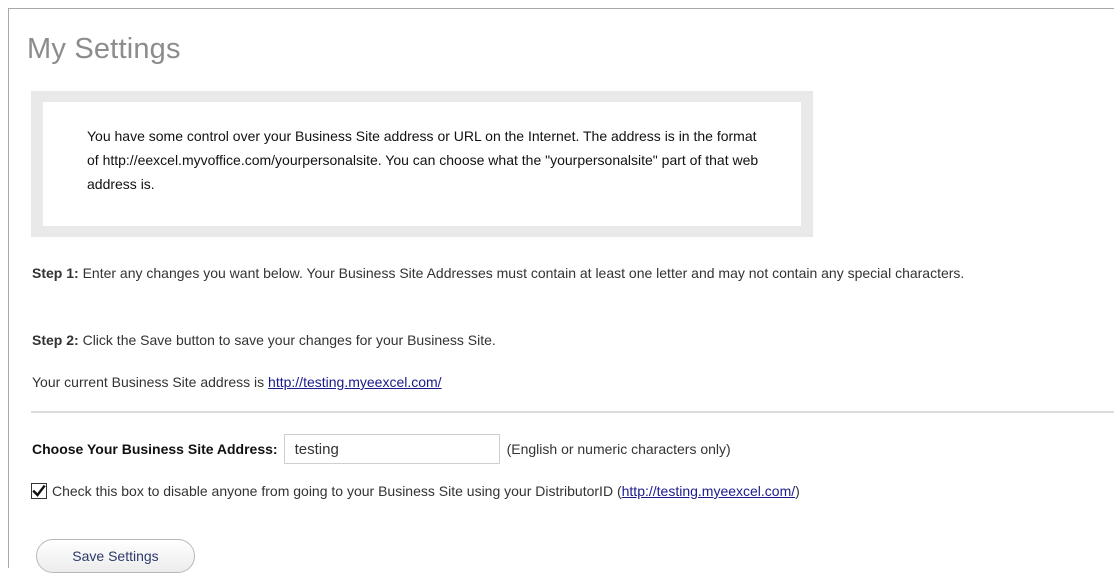 The width and height of the screenshot is (1114, 573). What do you see at coordinates (150, 382) in the screenshot?
I see `current-address-prefix: Your current Business Site address is` at bounding box center [150, 382].